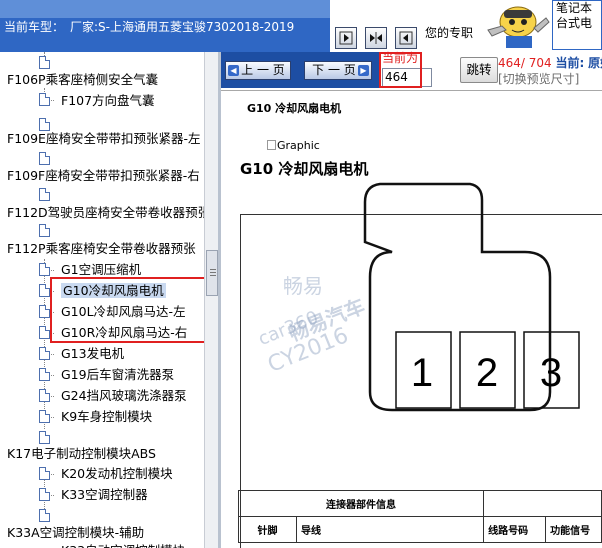 The height and width of the screenshot is (548, 602). What do you see at coordinates (542, 503) in the screenshot?
I see `table-cell` at bounding box center [542, 503].